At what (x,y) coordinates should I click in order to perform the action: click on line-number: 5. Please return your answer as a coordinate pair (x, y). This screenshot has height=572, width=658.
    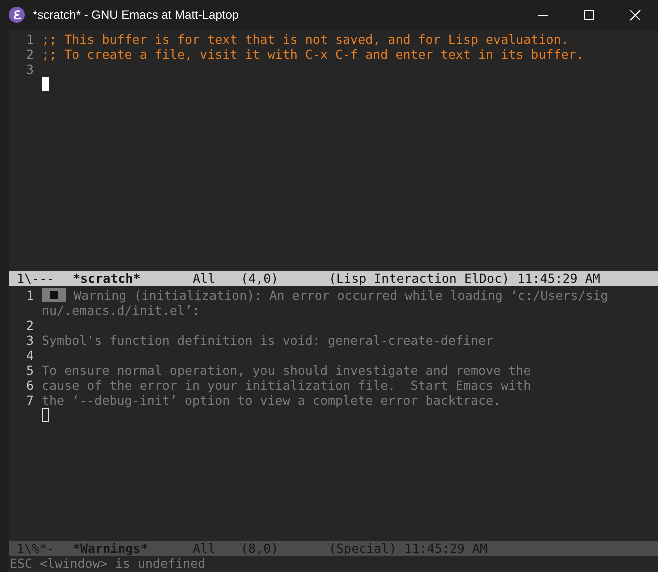
    Looking at the image, I should click on (30, 370).